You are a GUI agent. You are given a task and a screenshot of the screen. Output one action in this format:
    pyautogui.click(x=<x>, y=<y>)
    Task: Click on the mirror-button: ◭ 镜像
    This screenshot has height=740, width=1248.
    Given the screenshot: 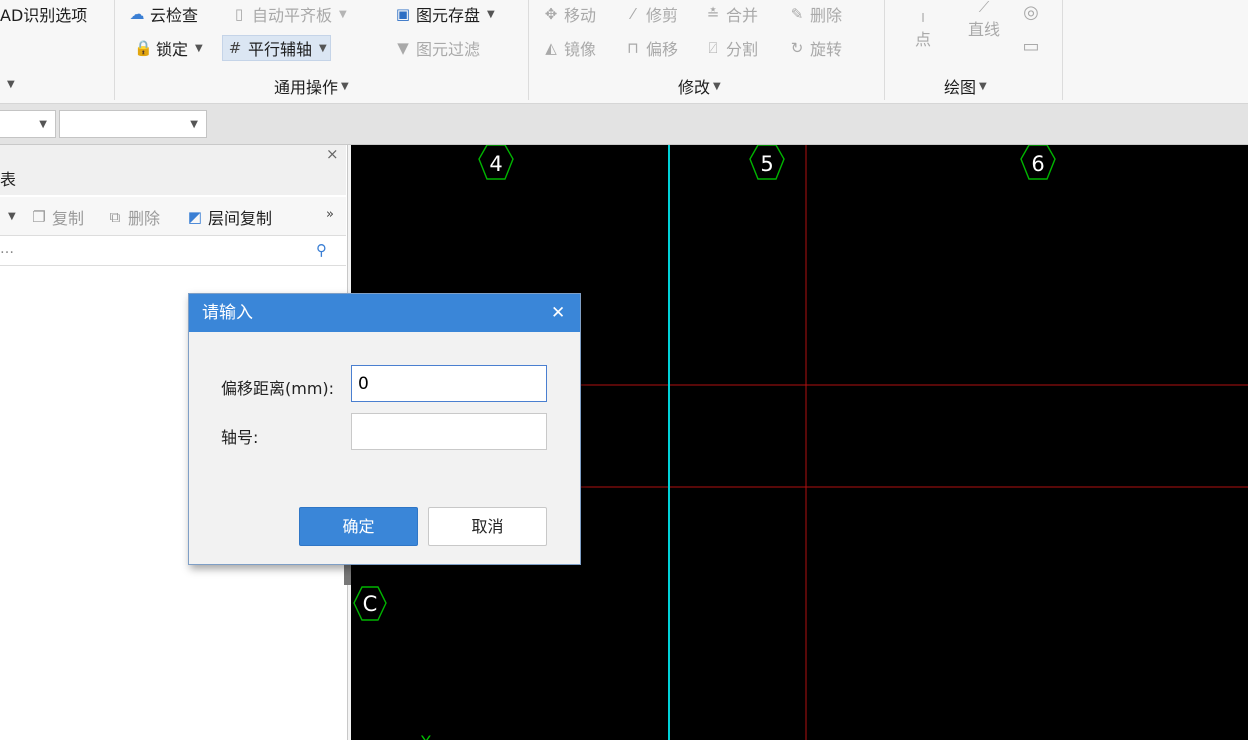 What is the action you would take?
    pyautogui.click(x=569, y=48)
    